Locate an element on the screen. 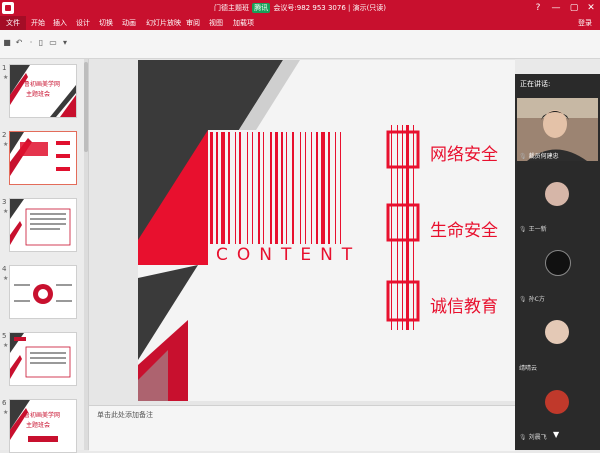 The width and height of the screenshot is (600, 453). maximize-button: ▢ is located at coordinates (574, 8).